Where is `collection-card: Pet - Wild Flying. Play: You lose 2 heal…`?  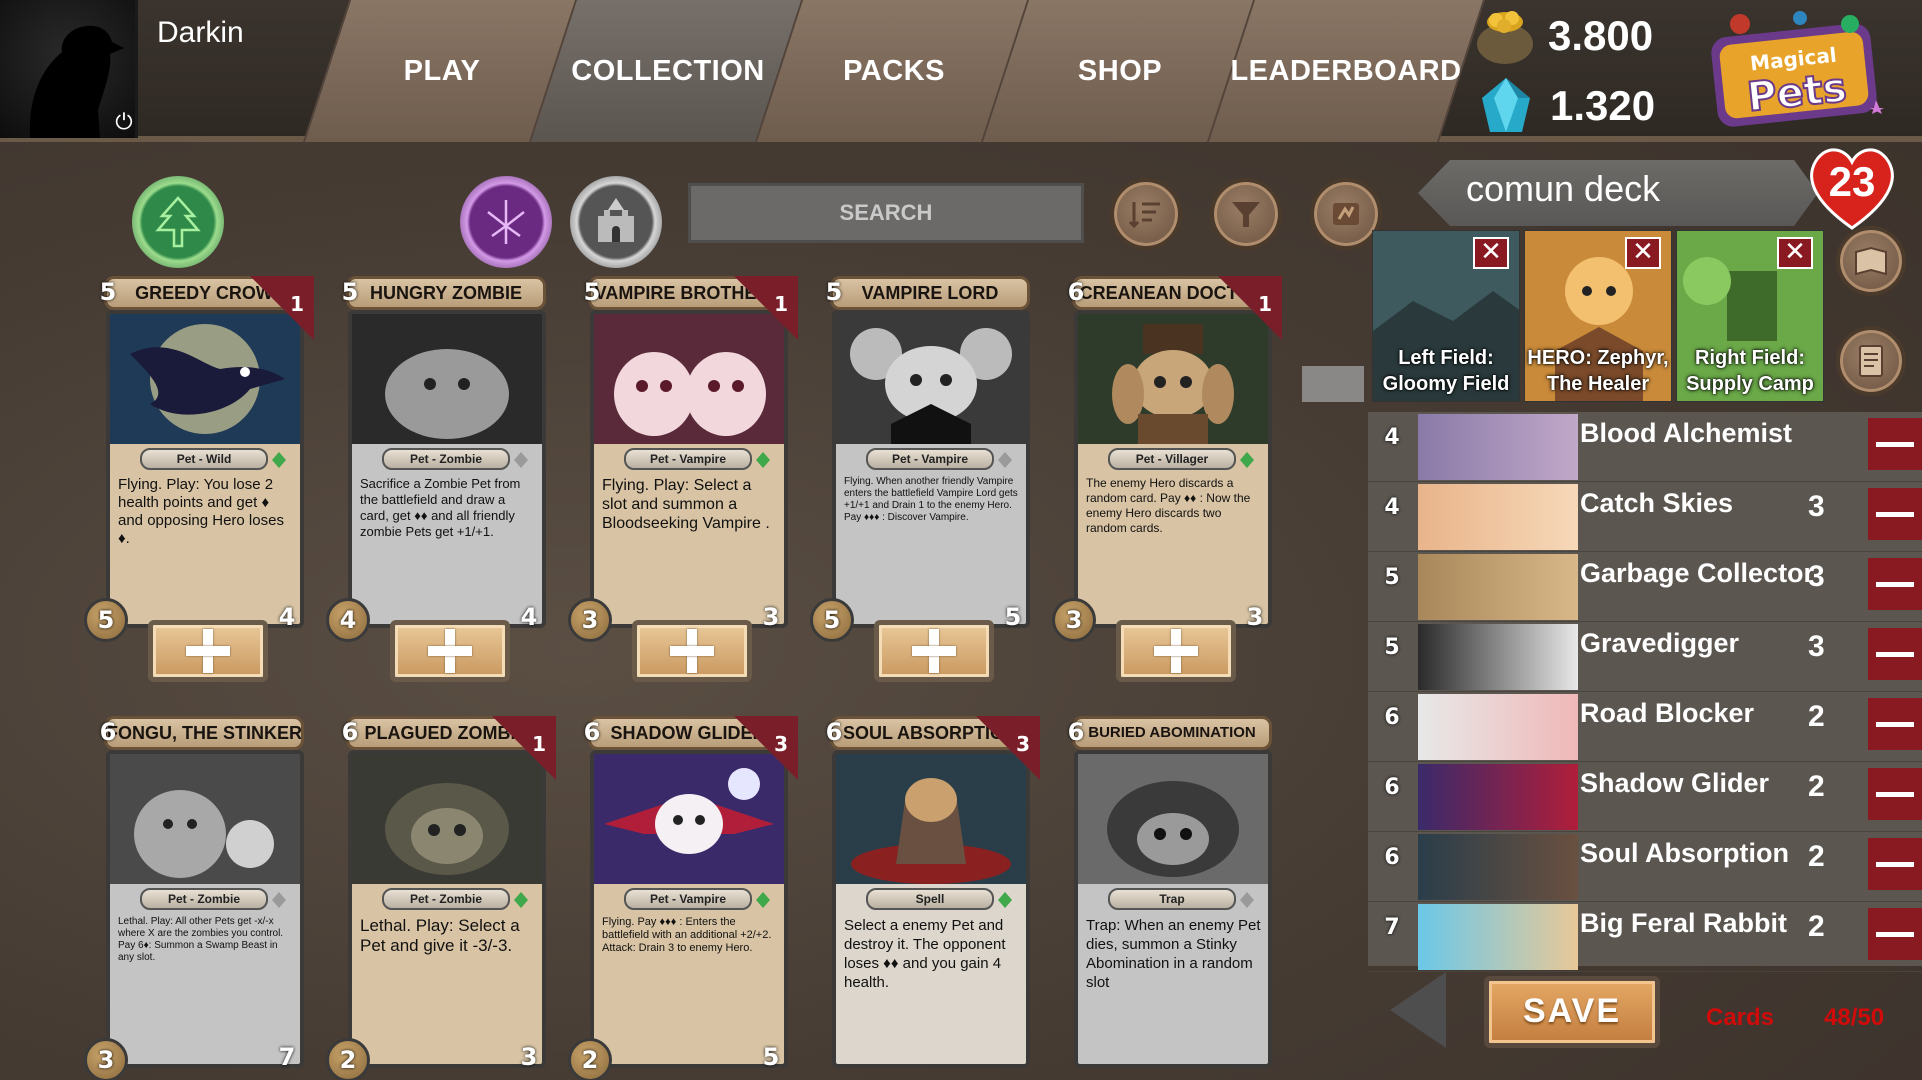 collection-card: Pet - Wild Flying. Play: You lose 2 heal… is located at coordinates (199, 462).